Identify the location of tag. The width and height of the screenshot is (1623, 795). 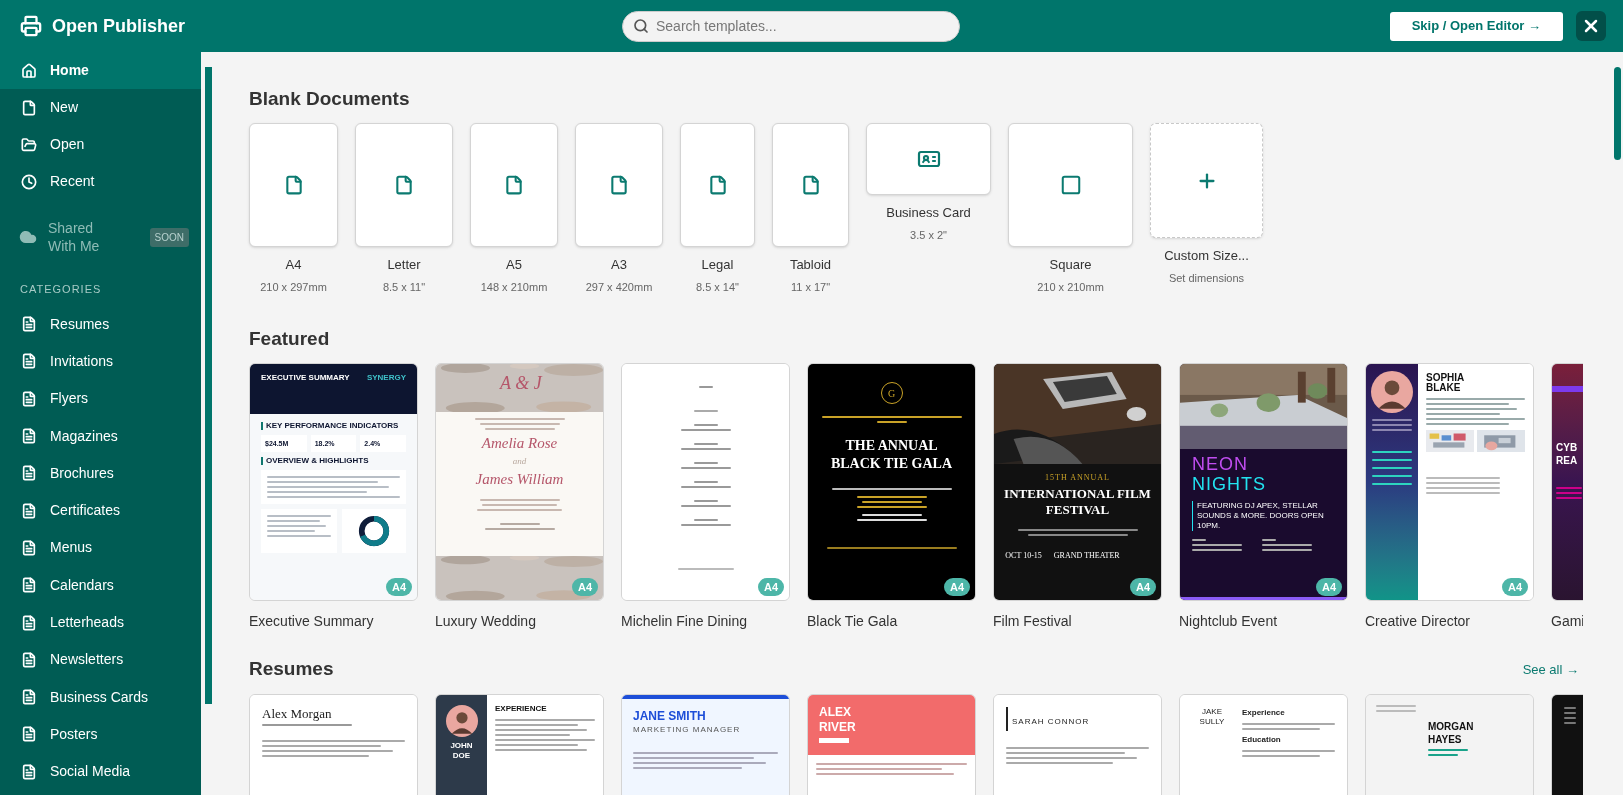
(834, 740).